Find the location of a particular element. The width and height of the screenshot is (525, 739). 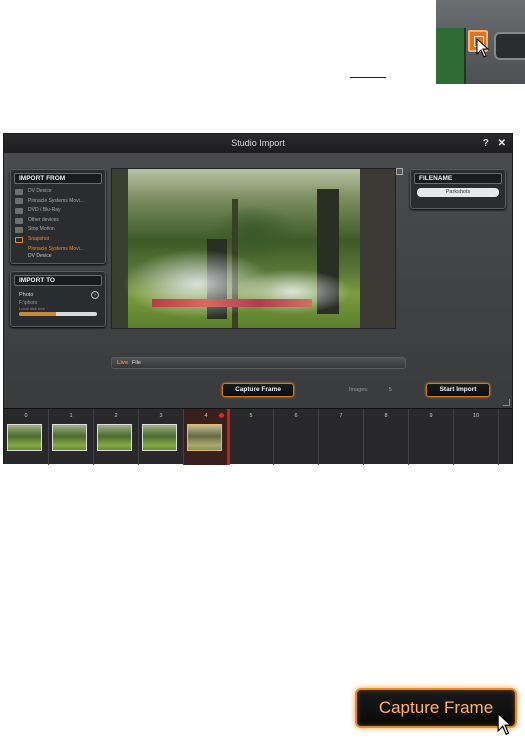

disc-icon is located at coordinates (19, 210).